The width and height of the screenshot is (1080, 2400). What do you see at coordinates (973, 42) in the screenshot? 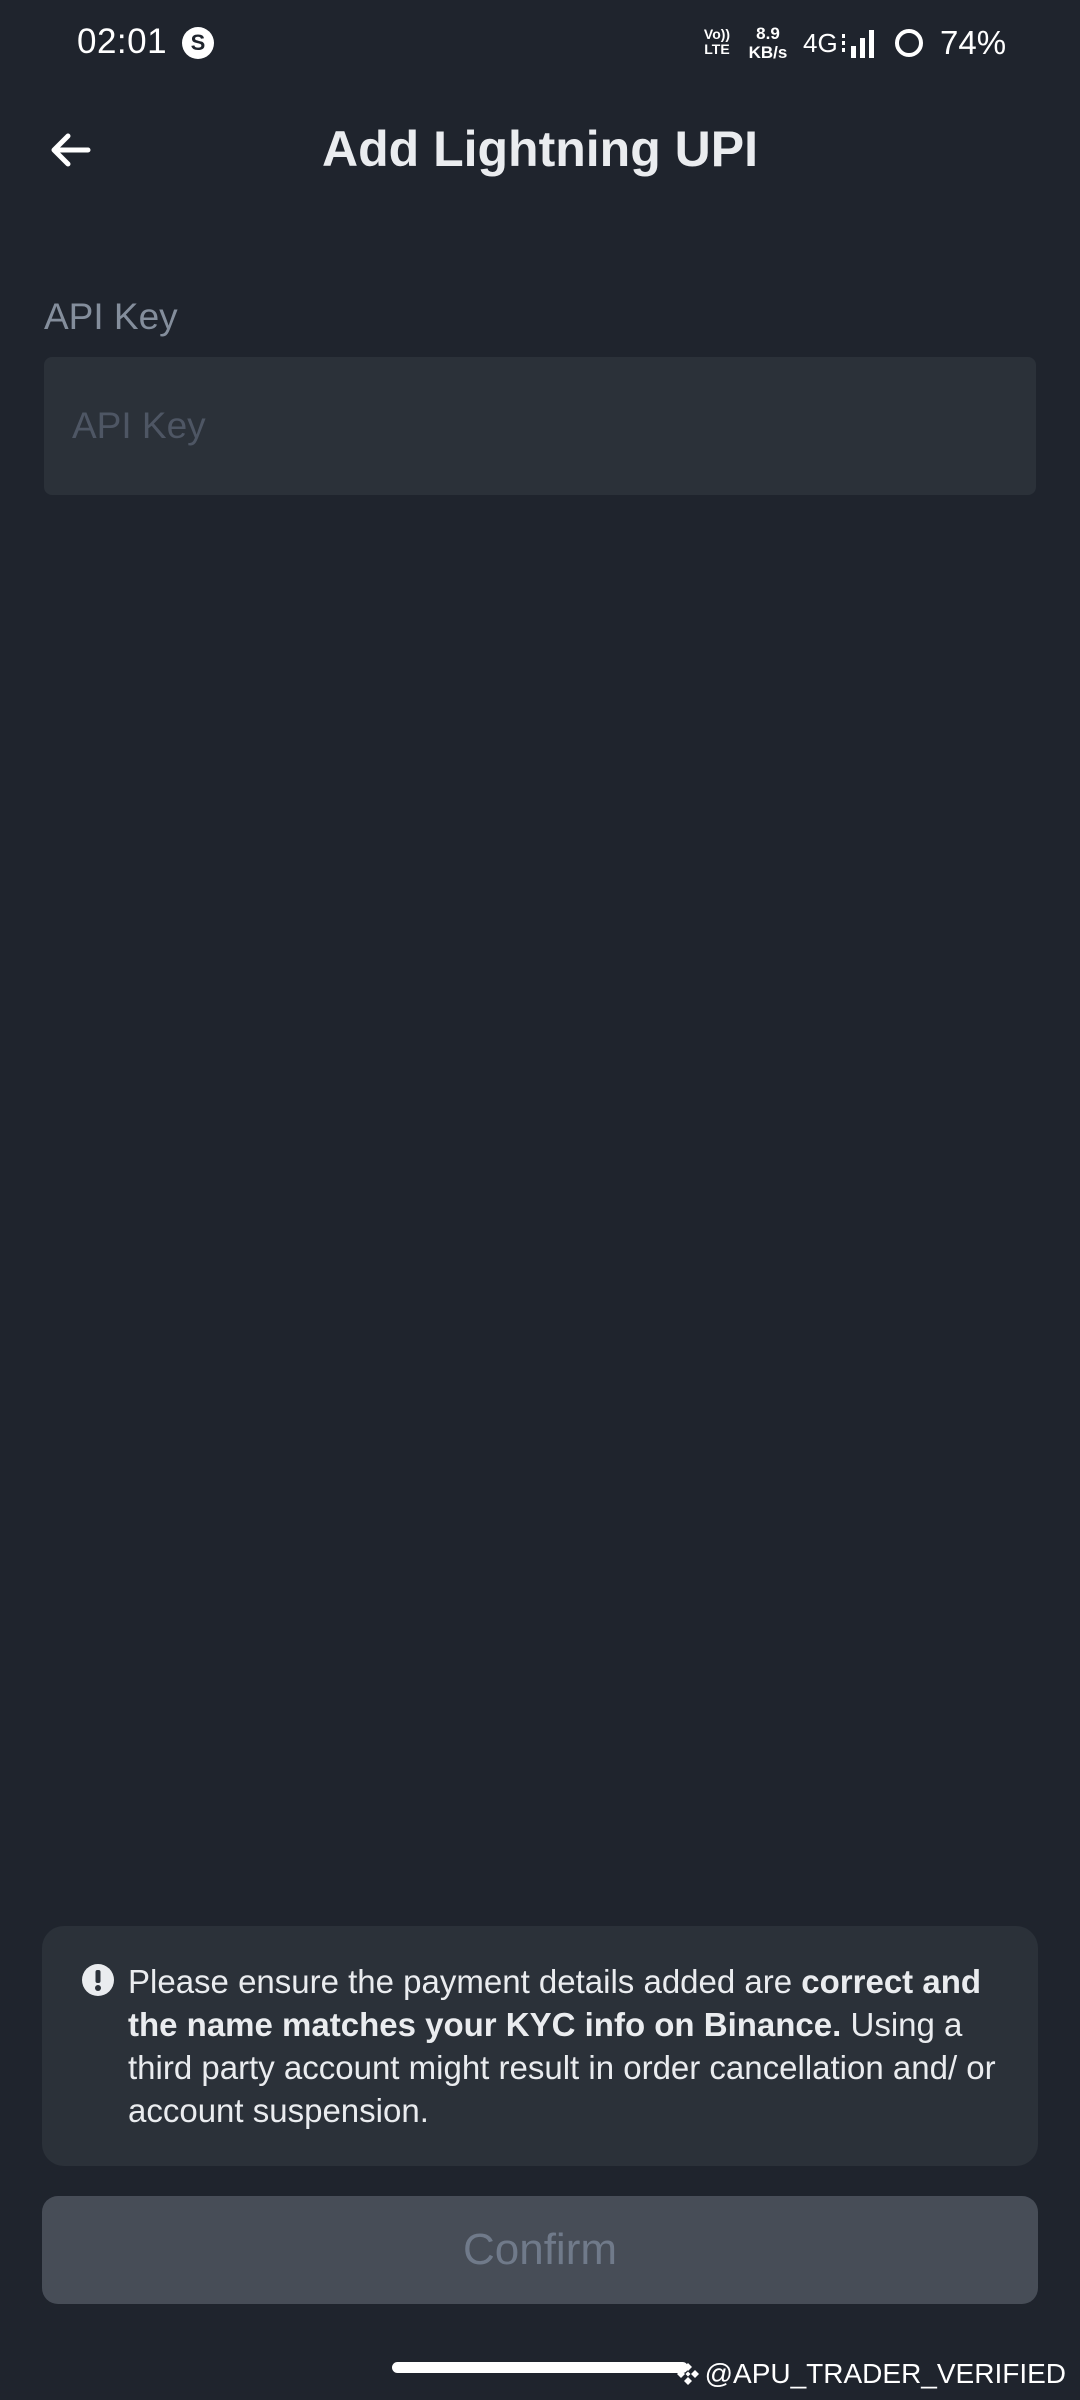
I see `battery-percent: 74%` at bounding box center [973, 42].